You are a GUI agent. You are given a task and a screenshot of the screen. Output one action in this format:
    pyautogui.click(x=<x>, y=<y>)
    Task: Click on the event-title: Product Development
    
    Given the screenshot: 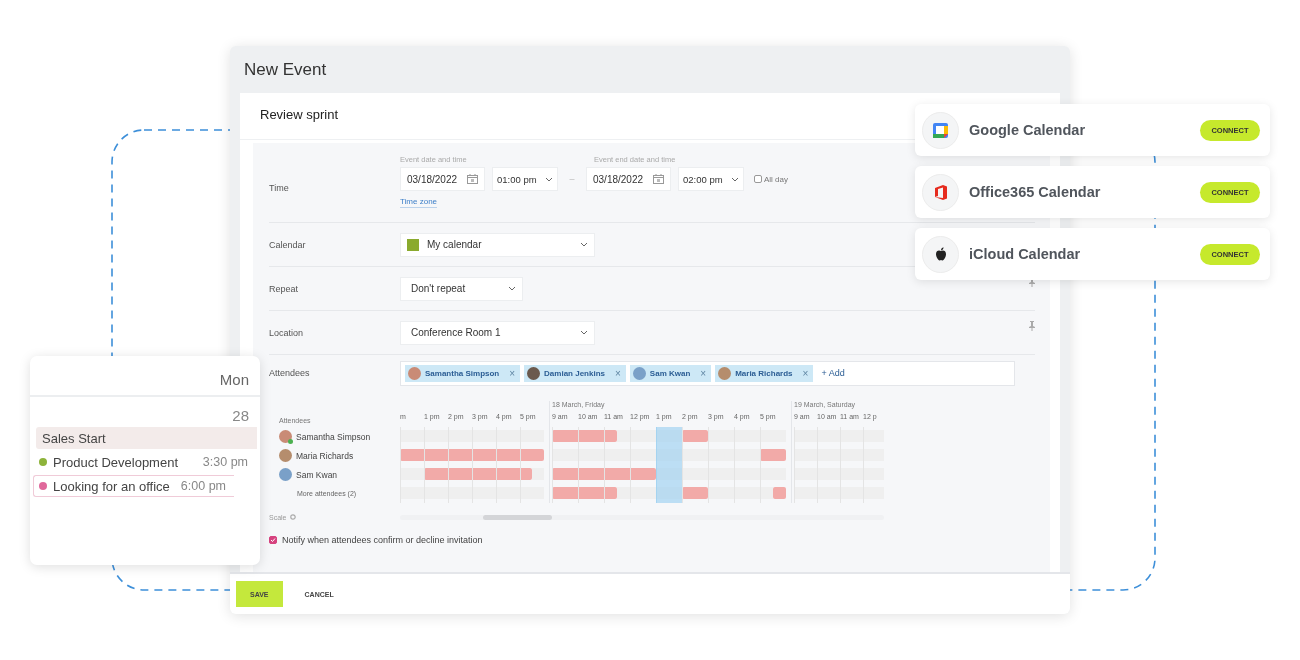 What is the action you would take?
    pyautogui.click(x=116, y=462)
    